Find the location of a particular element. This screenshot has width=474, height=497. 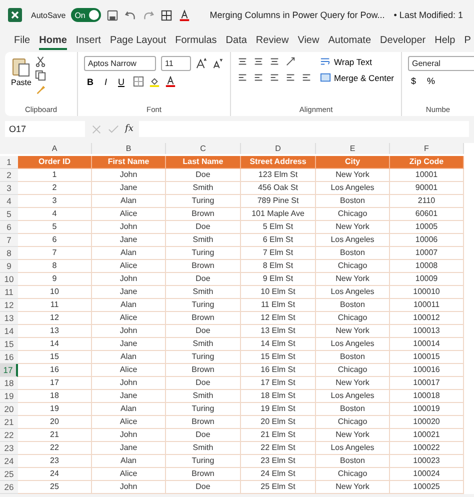

font-name-dropdown: Aptos Narrow is located at coordinates (120, 63).